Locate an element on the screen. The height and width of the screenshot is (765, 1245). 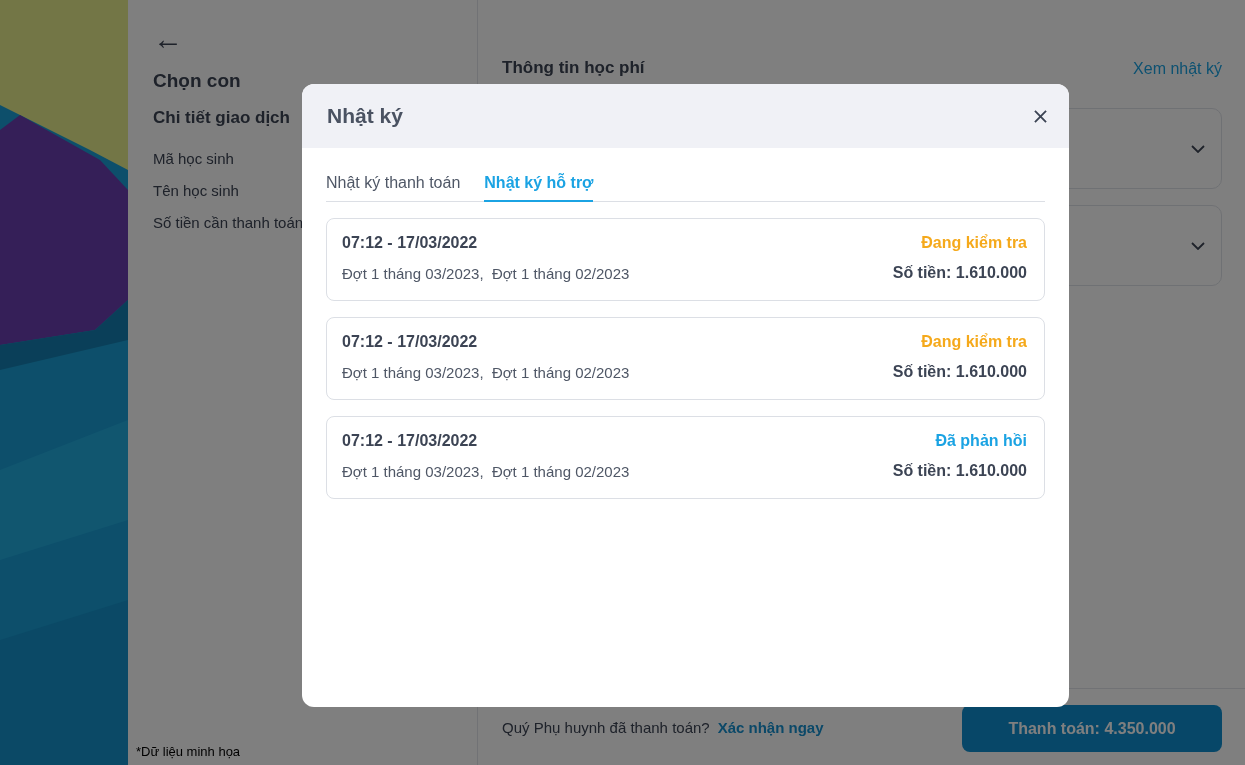
tab: Nhật ký hỗ trợ is located at coordinates (539, 186).